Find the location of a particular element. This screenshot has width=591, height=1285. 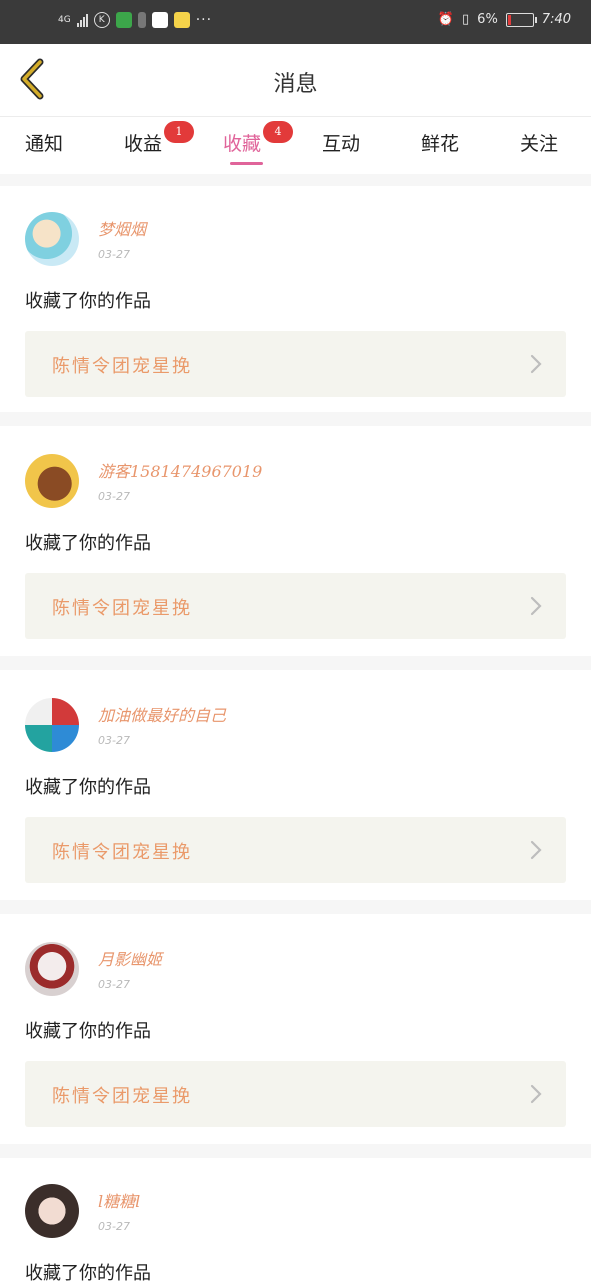

username: 梦烟烟 is located at coordinates (122, 228).